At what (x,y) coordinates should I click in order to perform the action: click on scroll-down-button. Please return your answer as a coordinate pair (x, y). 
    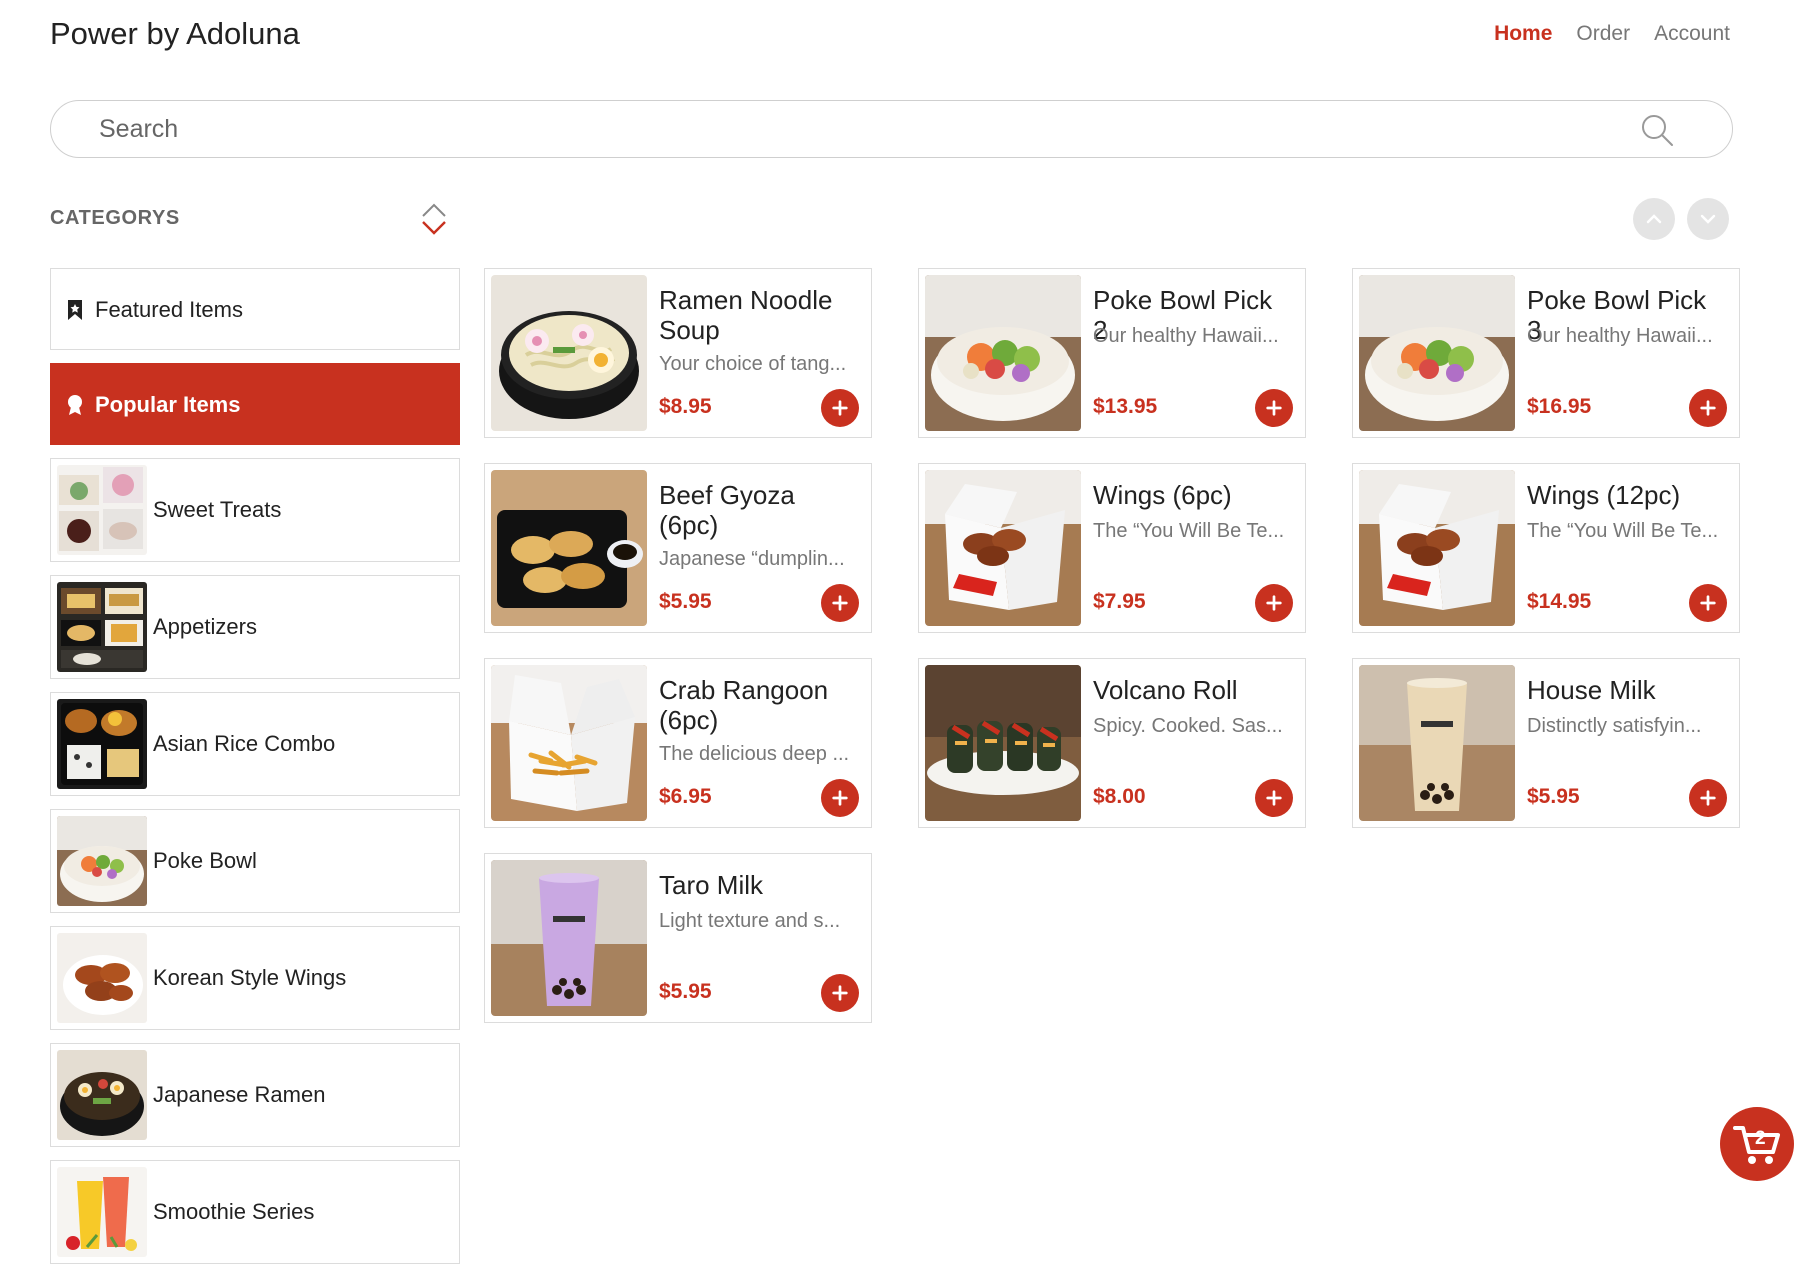
    Looking at the image, I should click on (1708, 219).